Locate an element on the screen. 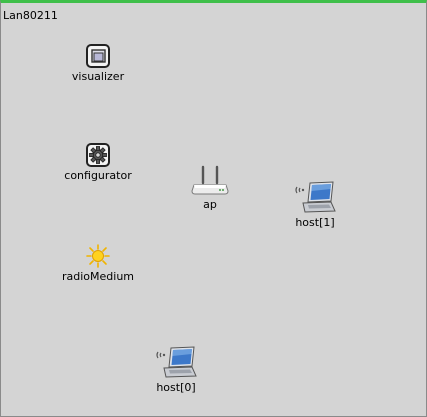 This screenshot has height=417, width=427. host1-label: host[1] is located at coordinates (315, 222).